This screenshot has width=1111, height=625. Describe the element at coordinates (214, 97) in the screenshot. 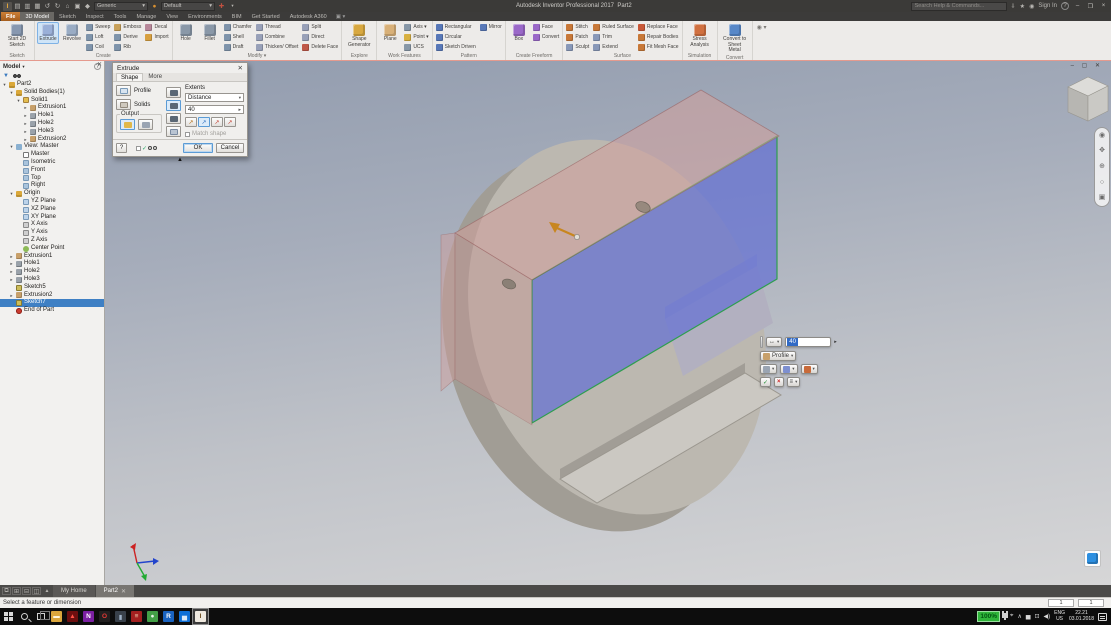

I see `extents-mode-select: Distance ▾` at that location.